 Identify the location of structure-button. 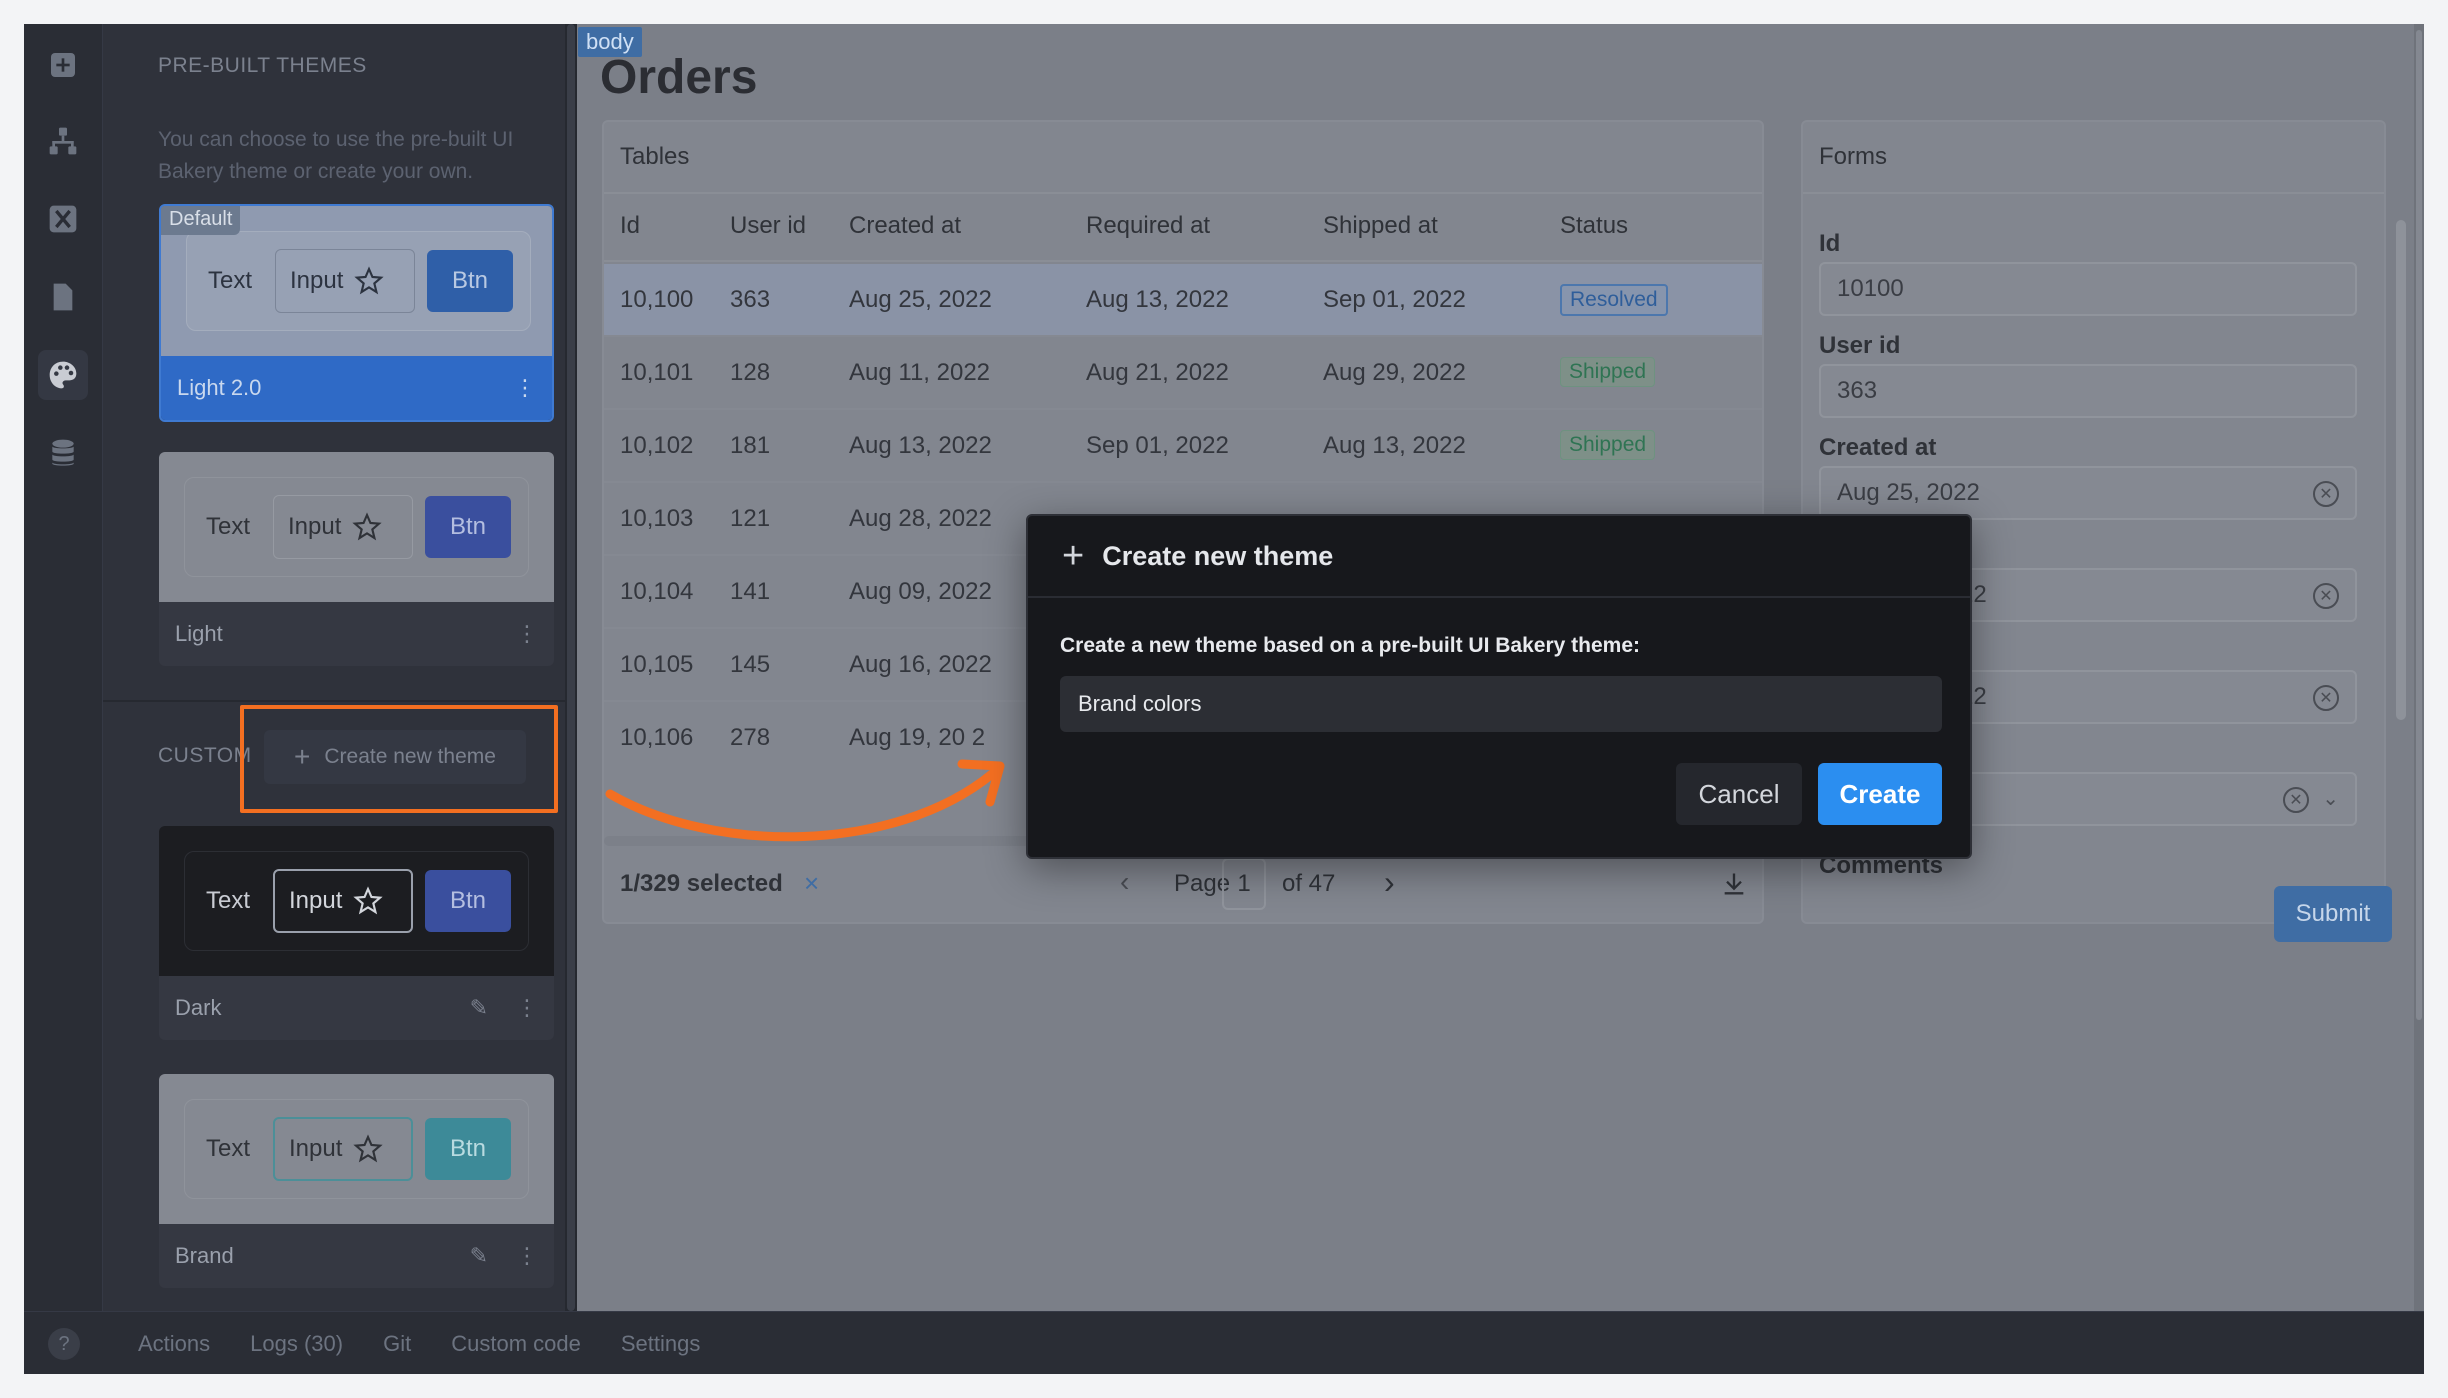
(63, 141).